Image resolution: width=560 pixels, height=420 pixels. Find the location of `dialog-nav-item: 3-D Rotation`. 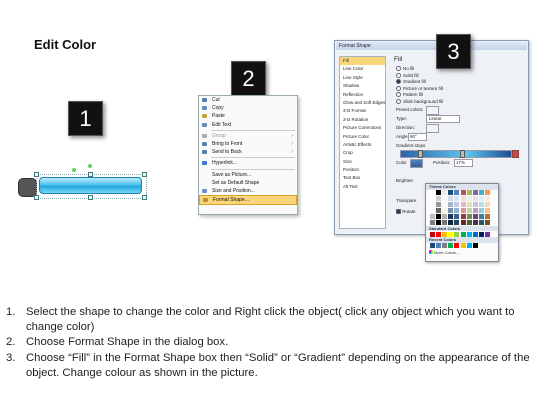

dialog-nav-item: 3-D Rotation is located at coordinates (362, 120).